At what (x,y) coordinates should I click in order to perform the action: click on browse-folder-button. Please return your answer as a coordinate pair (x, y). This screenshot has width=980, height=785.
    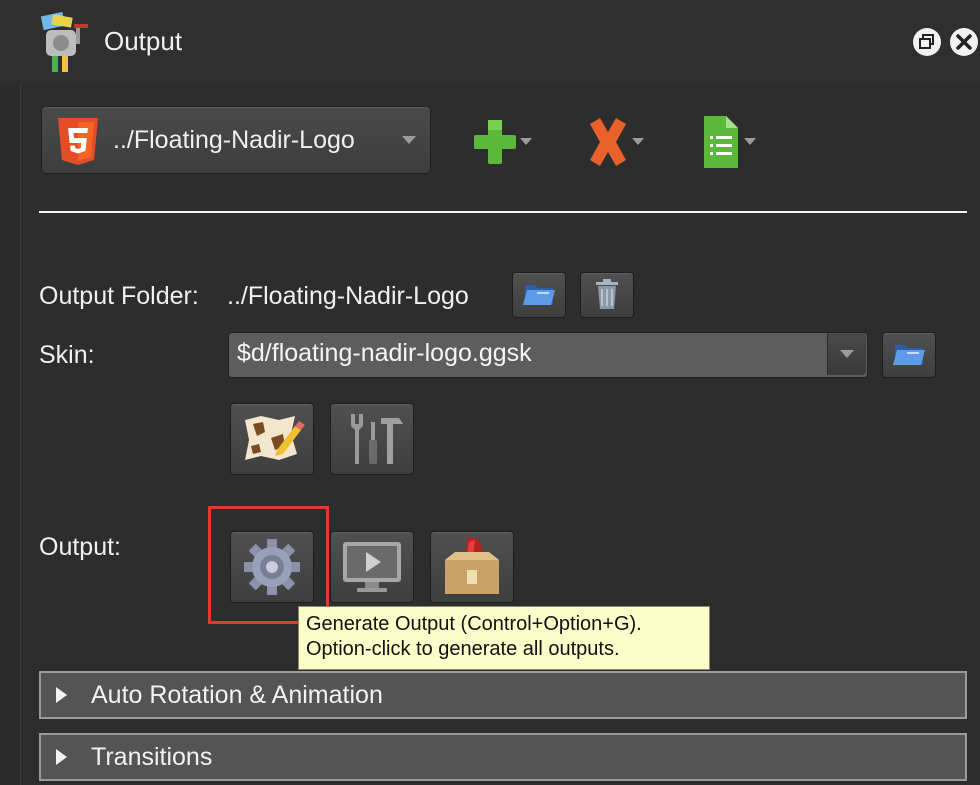
    Looking at the image, I should click on (539, 295).